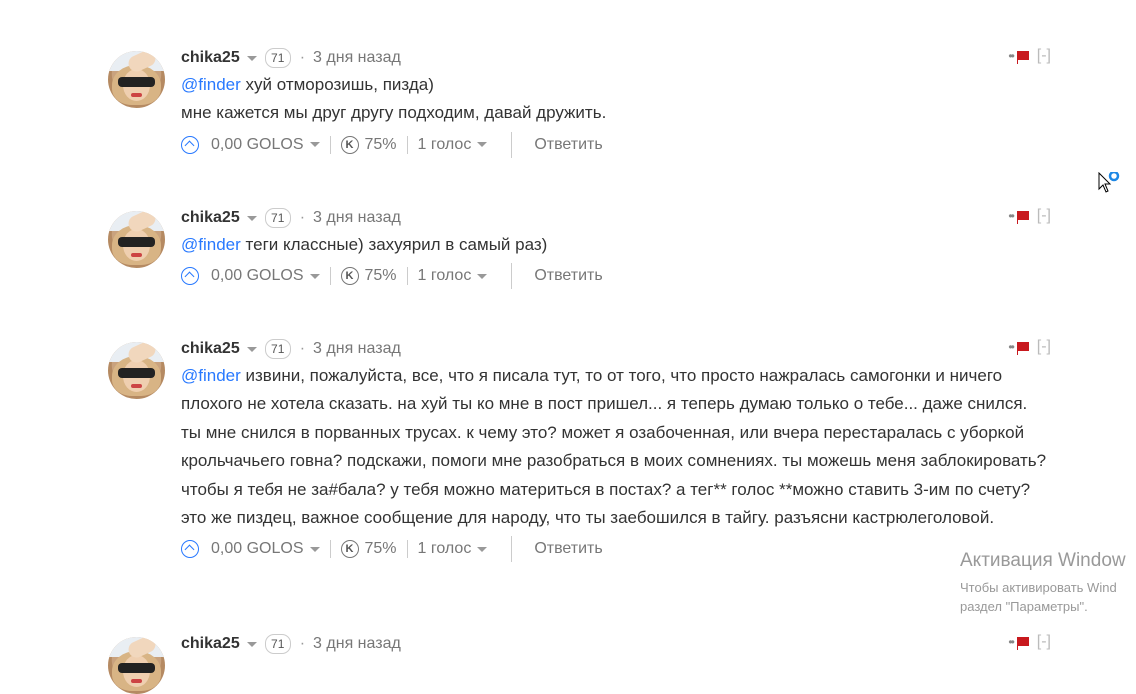 The height and width of the screenshot is (694, 1136). I want to click on activation-line-2: раздел "Параметры"., so click(1024, 606).